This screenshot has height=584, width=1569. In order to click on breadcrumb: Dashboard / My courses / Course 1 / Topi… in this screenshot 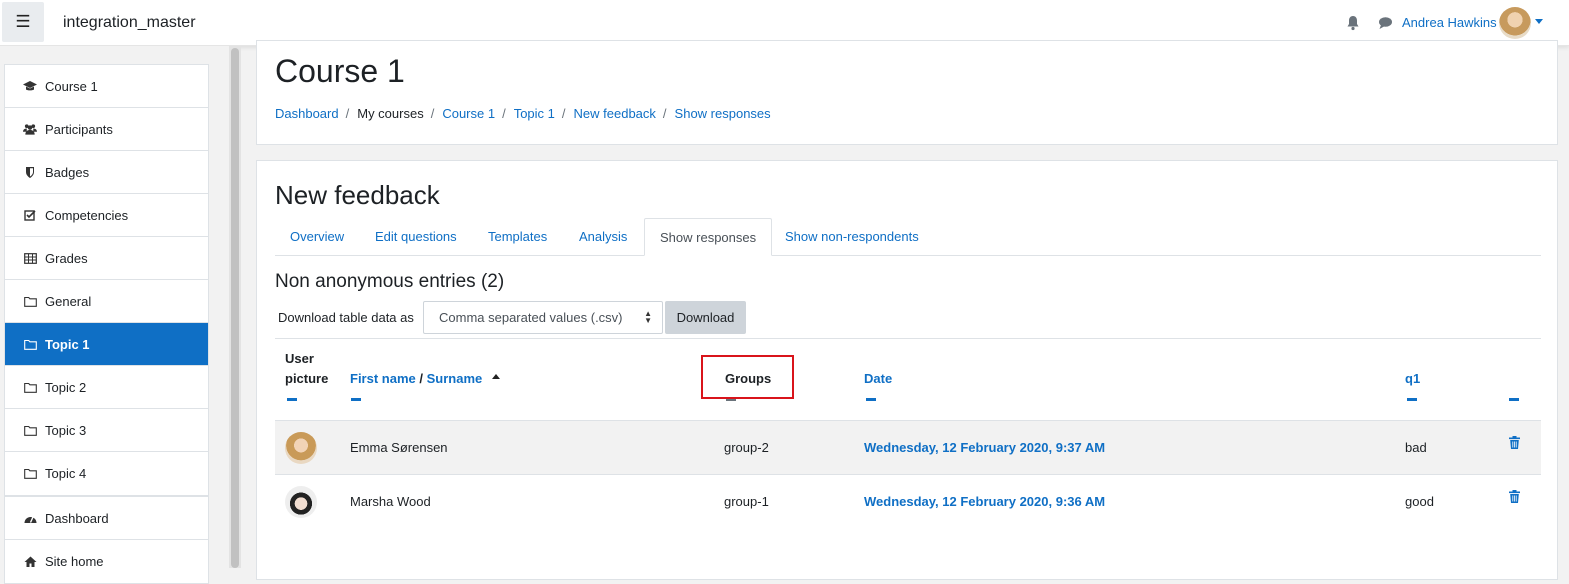, I will do `click(523, 113)`.